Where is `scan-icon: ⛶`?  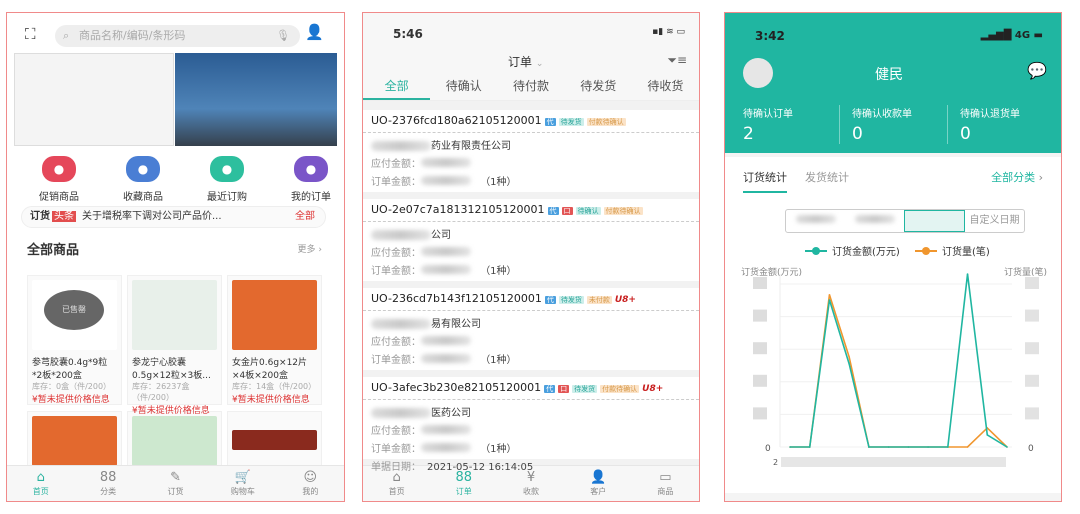
scan-icon: ⛶ is located at coordinates (30, 34).